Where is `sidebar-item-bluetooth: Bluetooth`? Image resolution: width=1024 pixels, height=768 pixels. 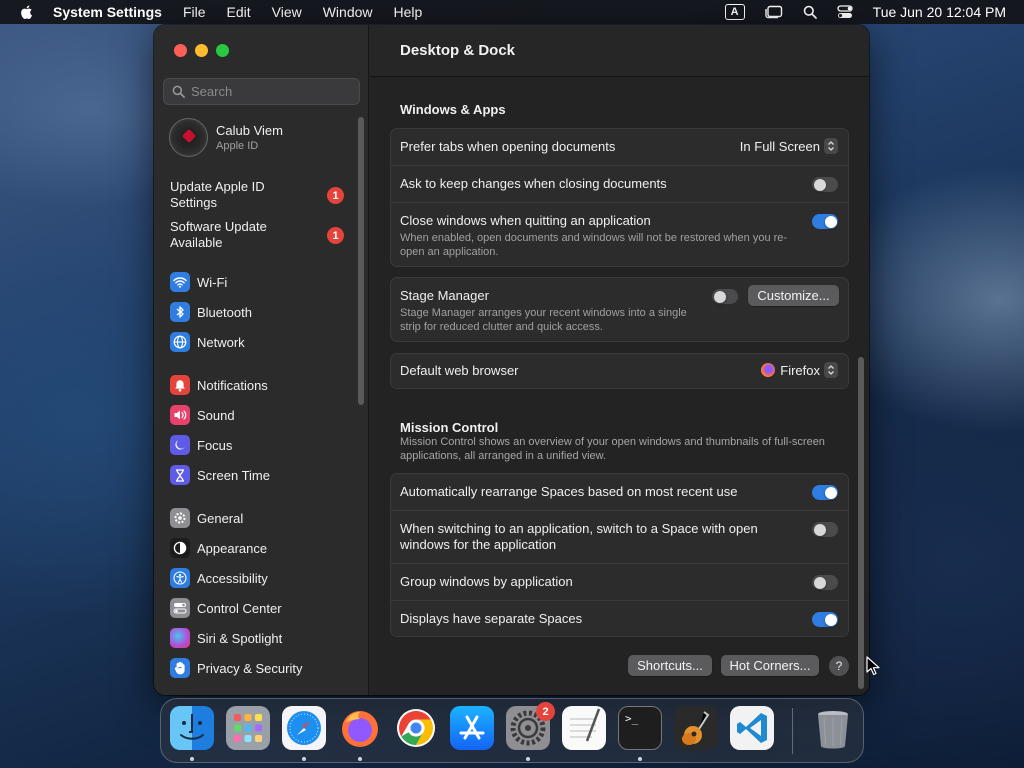 sidebar-item-bluetooth: Bluetooth is located at coordinates (211, 312).